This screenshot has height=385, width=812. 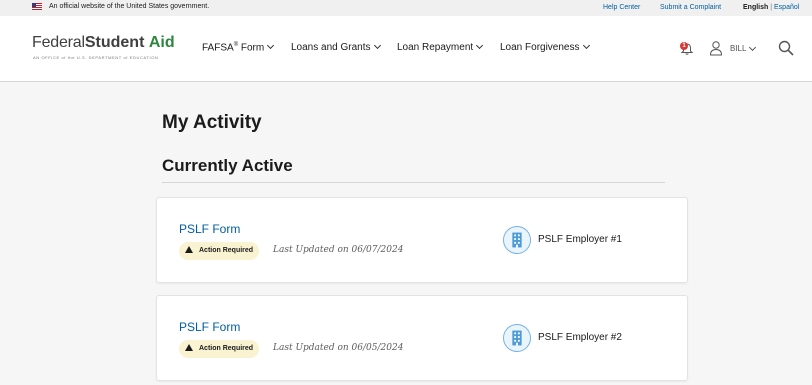 What do you see at coordinates (540, 47) in the screenshot?
I see `nav-forgiveness-label: Loan Forgiveness` at bounding box center [540, 47].